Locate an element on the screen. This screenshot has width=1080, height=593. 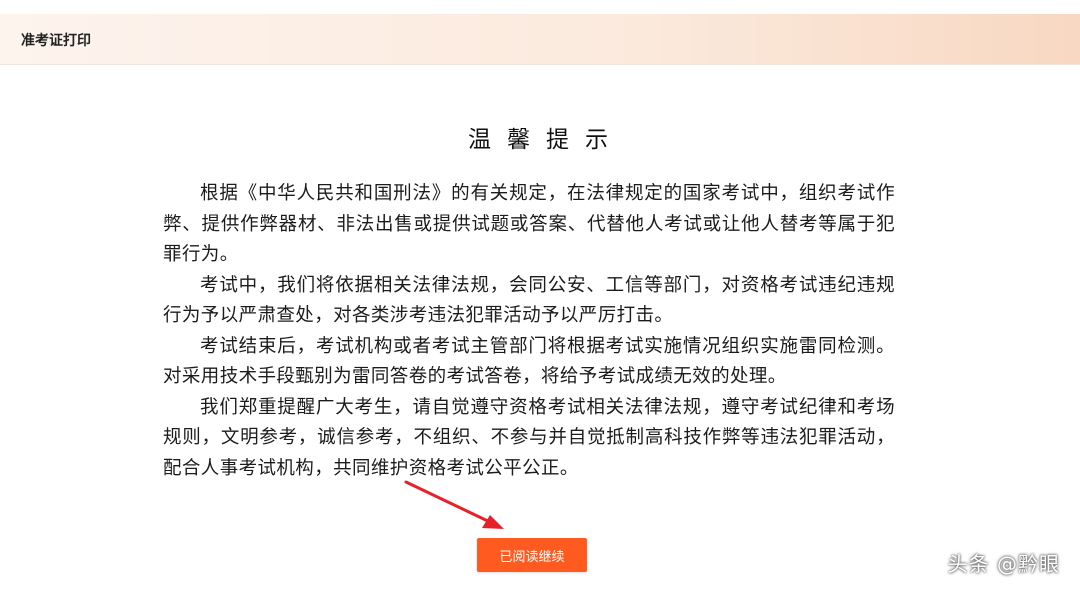
header-bar: 准考证打印 is located at coordinates (540, 39).